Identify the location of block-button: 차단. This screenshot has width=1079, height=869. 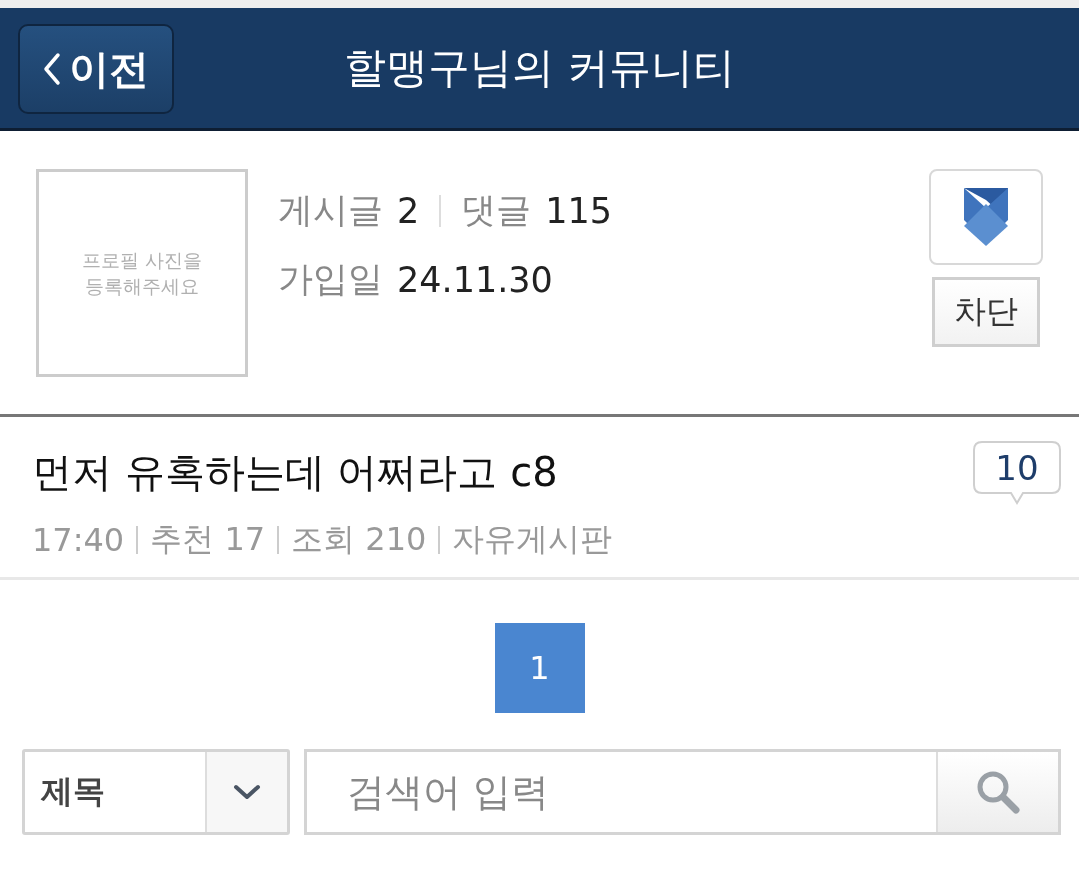
(986, 312).